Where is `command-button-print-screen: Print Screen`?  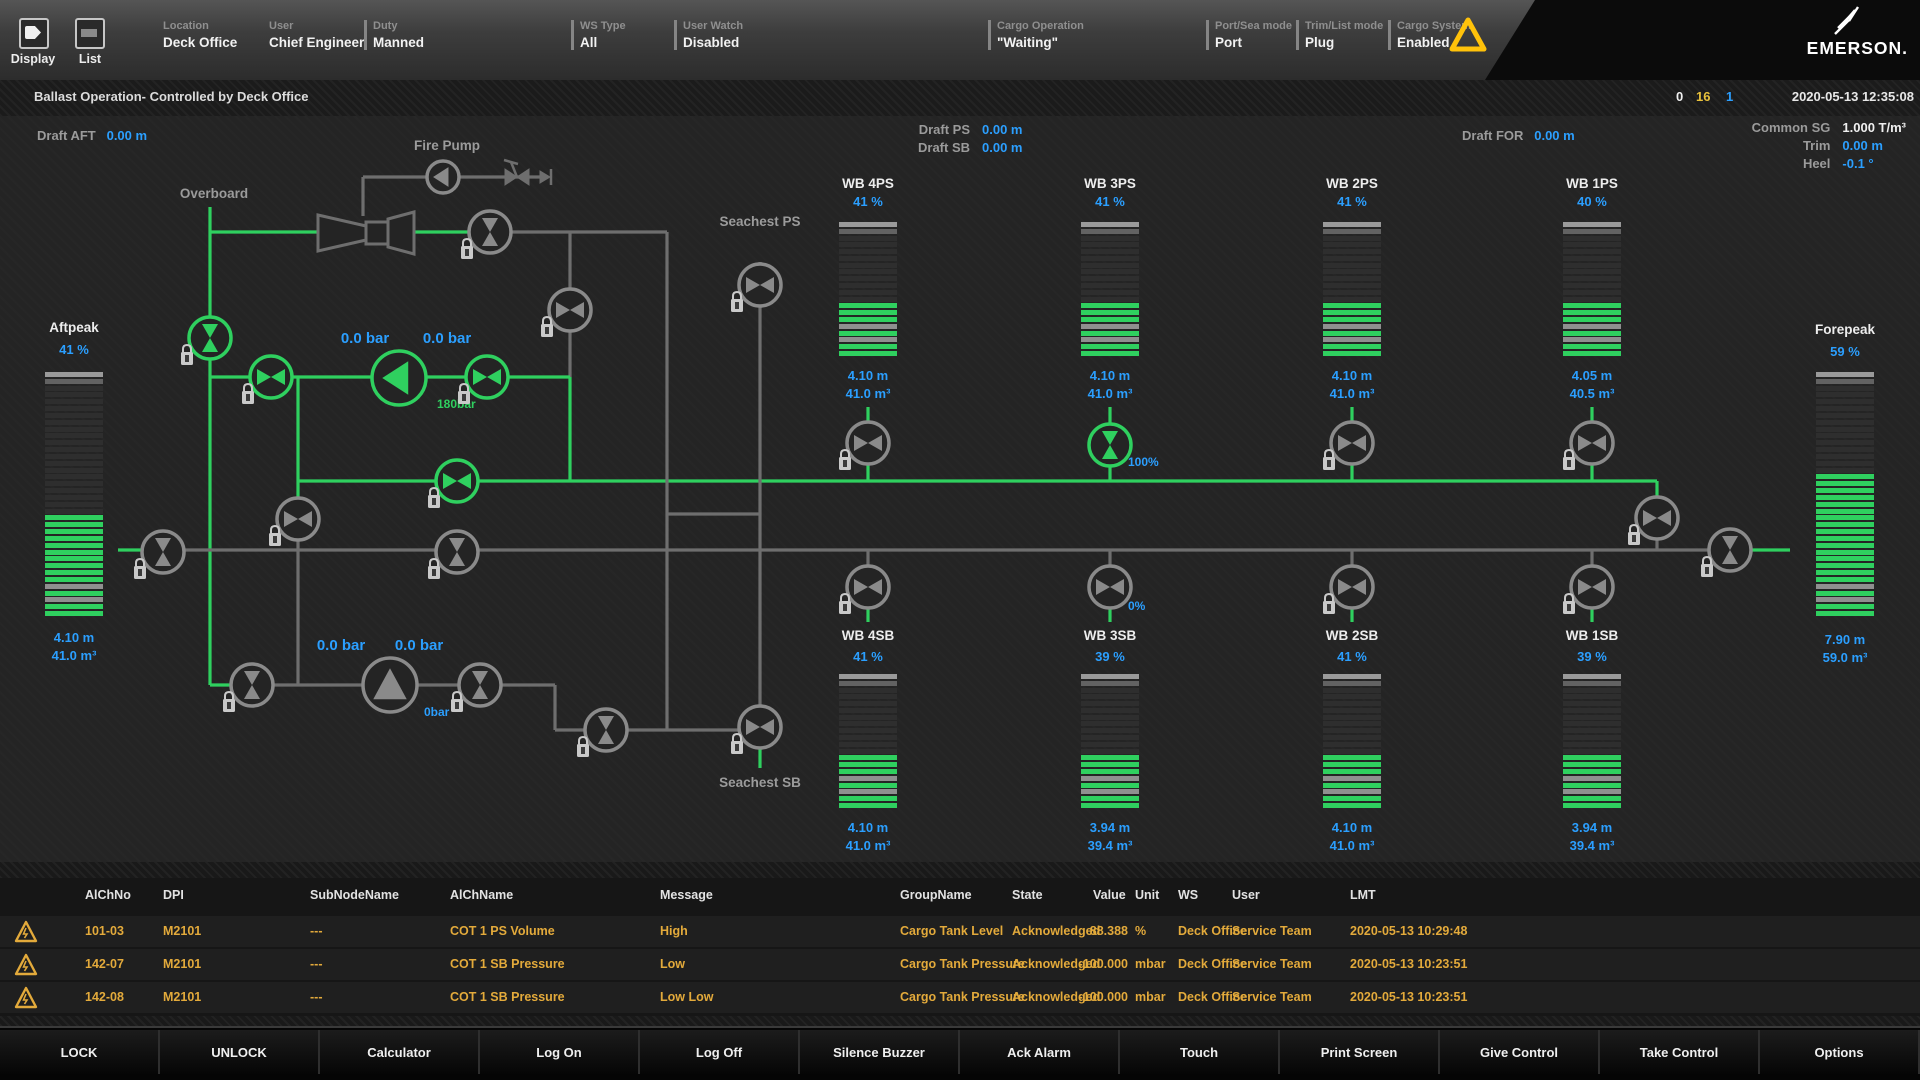 command-button-print-screen: Print Screen is located at coordinates (1360, 1052).